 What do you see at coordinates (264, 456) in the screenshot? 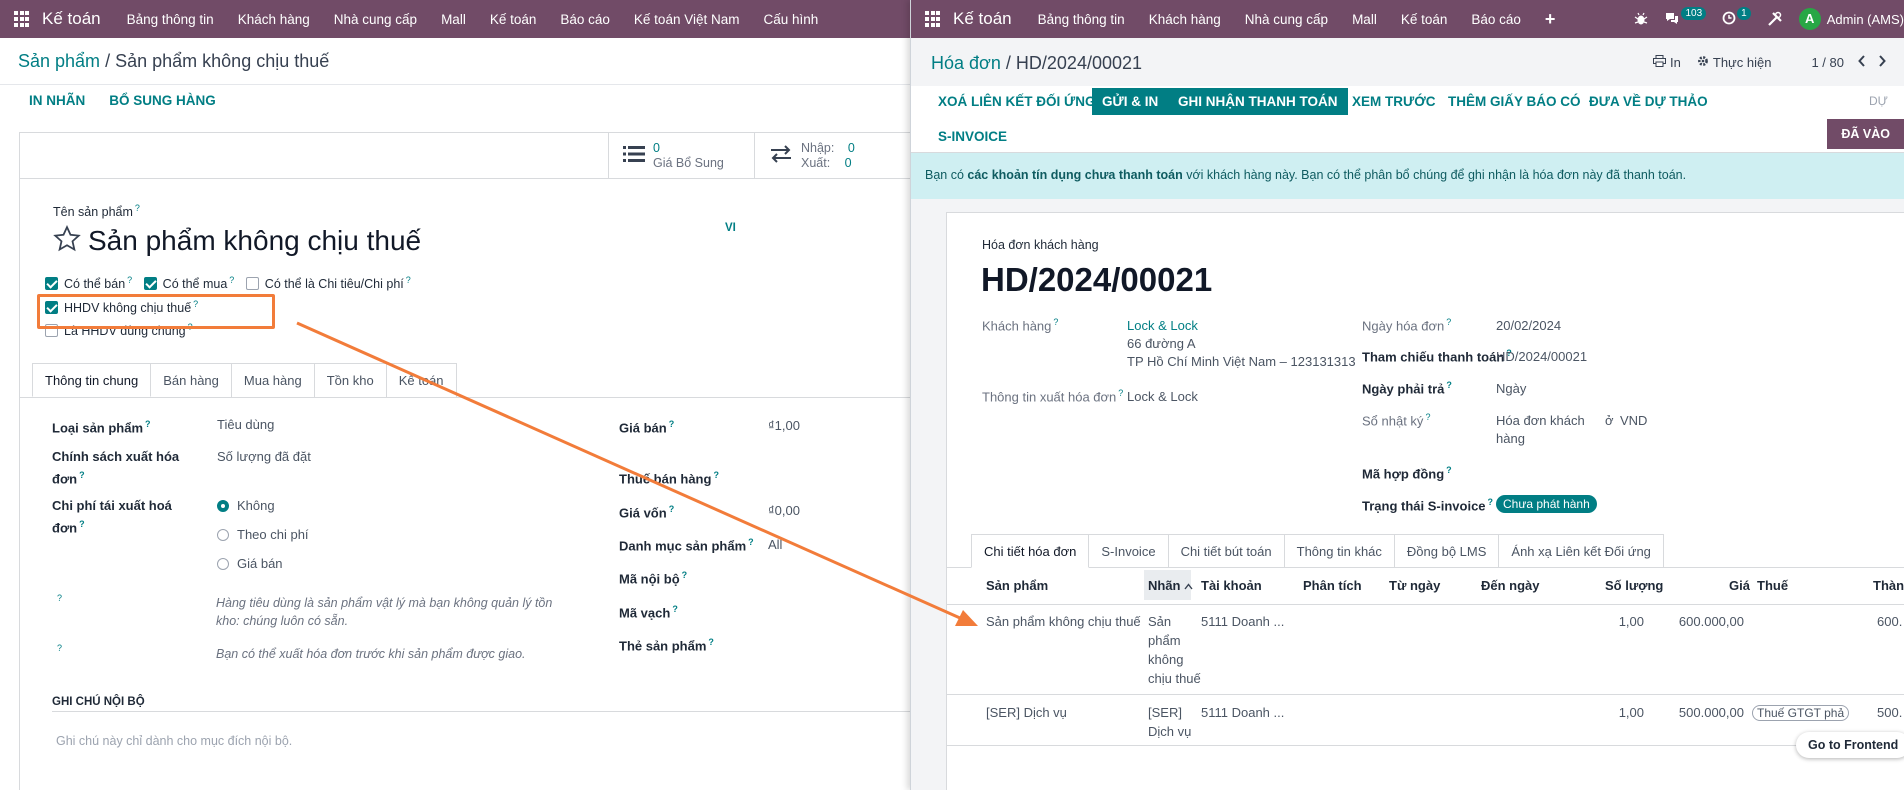
I see `invoice-policy-select: Số lượng đã đặt` at bounding box center [264, 456].